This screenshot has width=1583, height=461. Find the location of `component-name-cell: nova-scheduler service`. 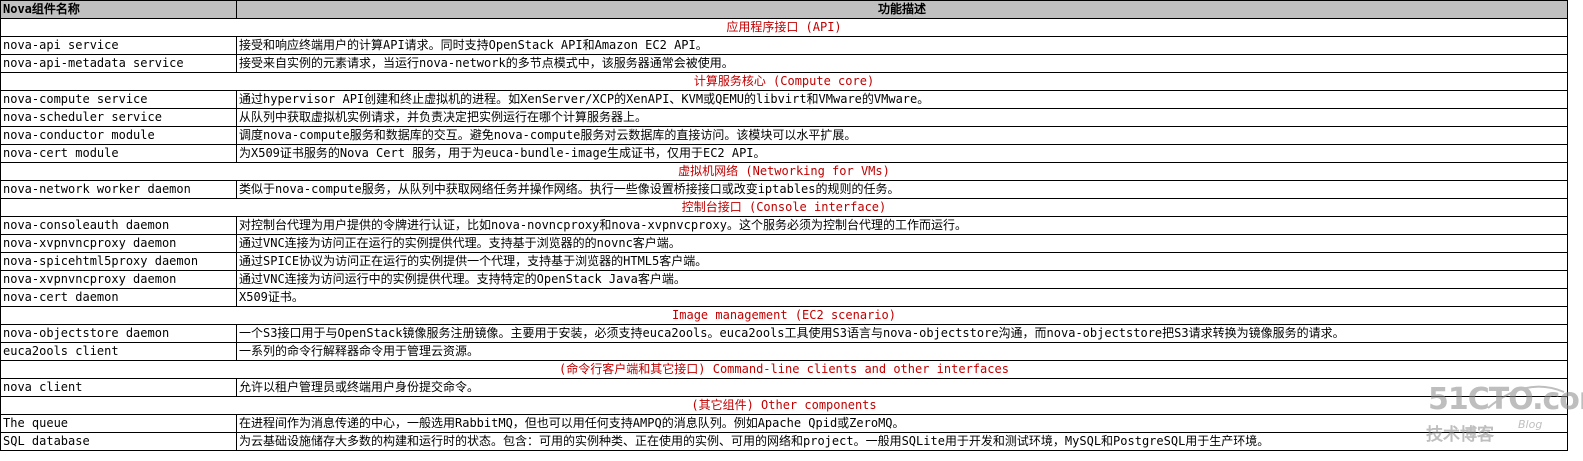

component-name-cell: nova-scheduler service is located at coordinates (118, 117).